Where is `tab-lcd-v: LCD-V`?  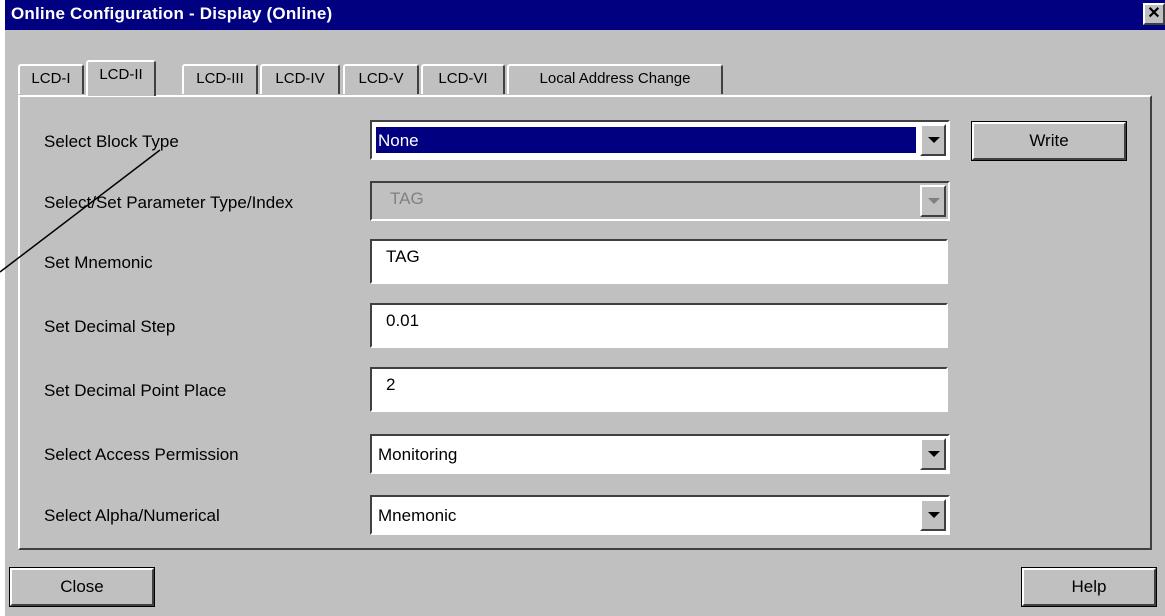 tab-lcd-v: LCD-V is located at coordinates (381, 79).